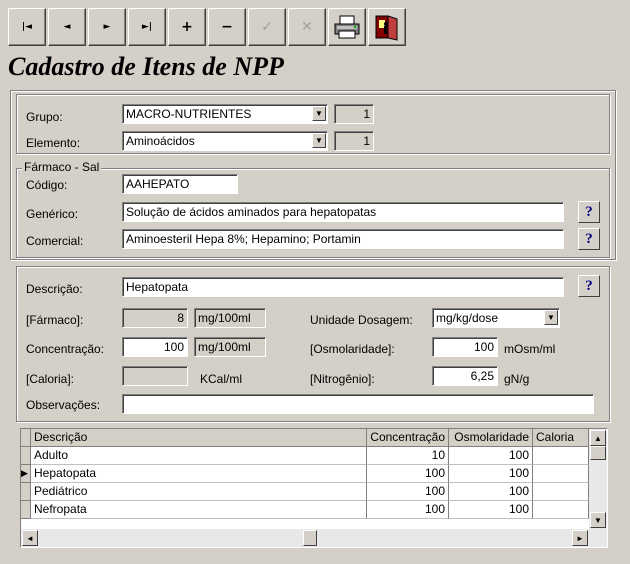 This screenshot has height=564, width=630. What do you see at coordinates (352, 349) in the screenshot?
I see `osmolaridade-label: [Osmolaridade]:` at bounding box center [352, 349].